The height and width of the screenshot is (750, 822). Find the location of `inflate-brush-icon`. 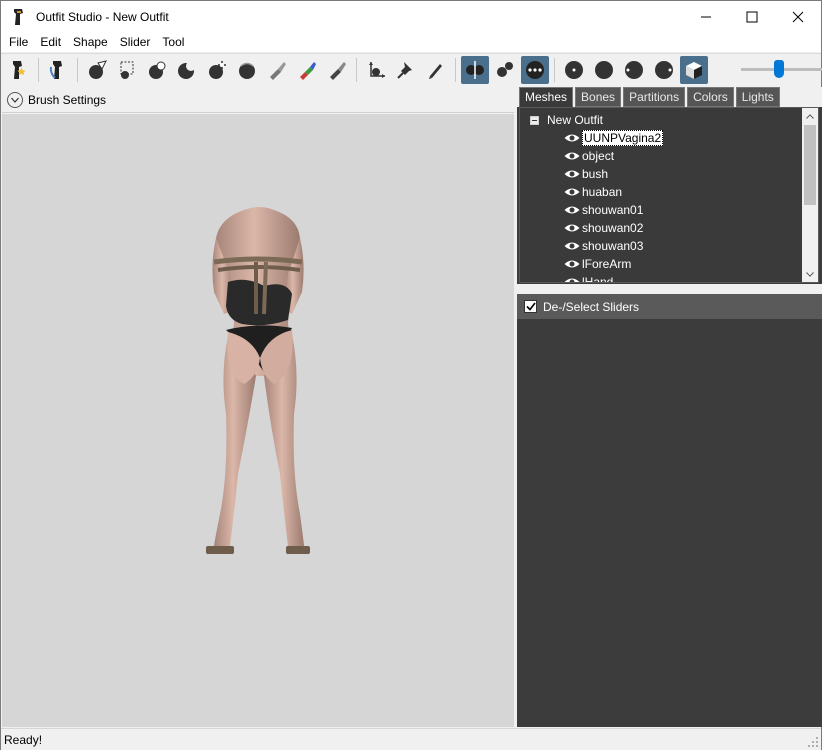

inflate-brush-icon is located at coordinates (157, 70).